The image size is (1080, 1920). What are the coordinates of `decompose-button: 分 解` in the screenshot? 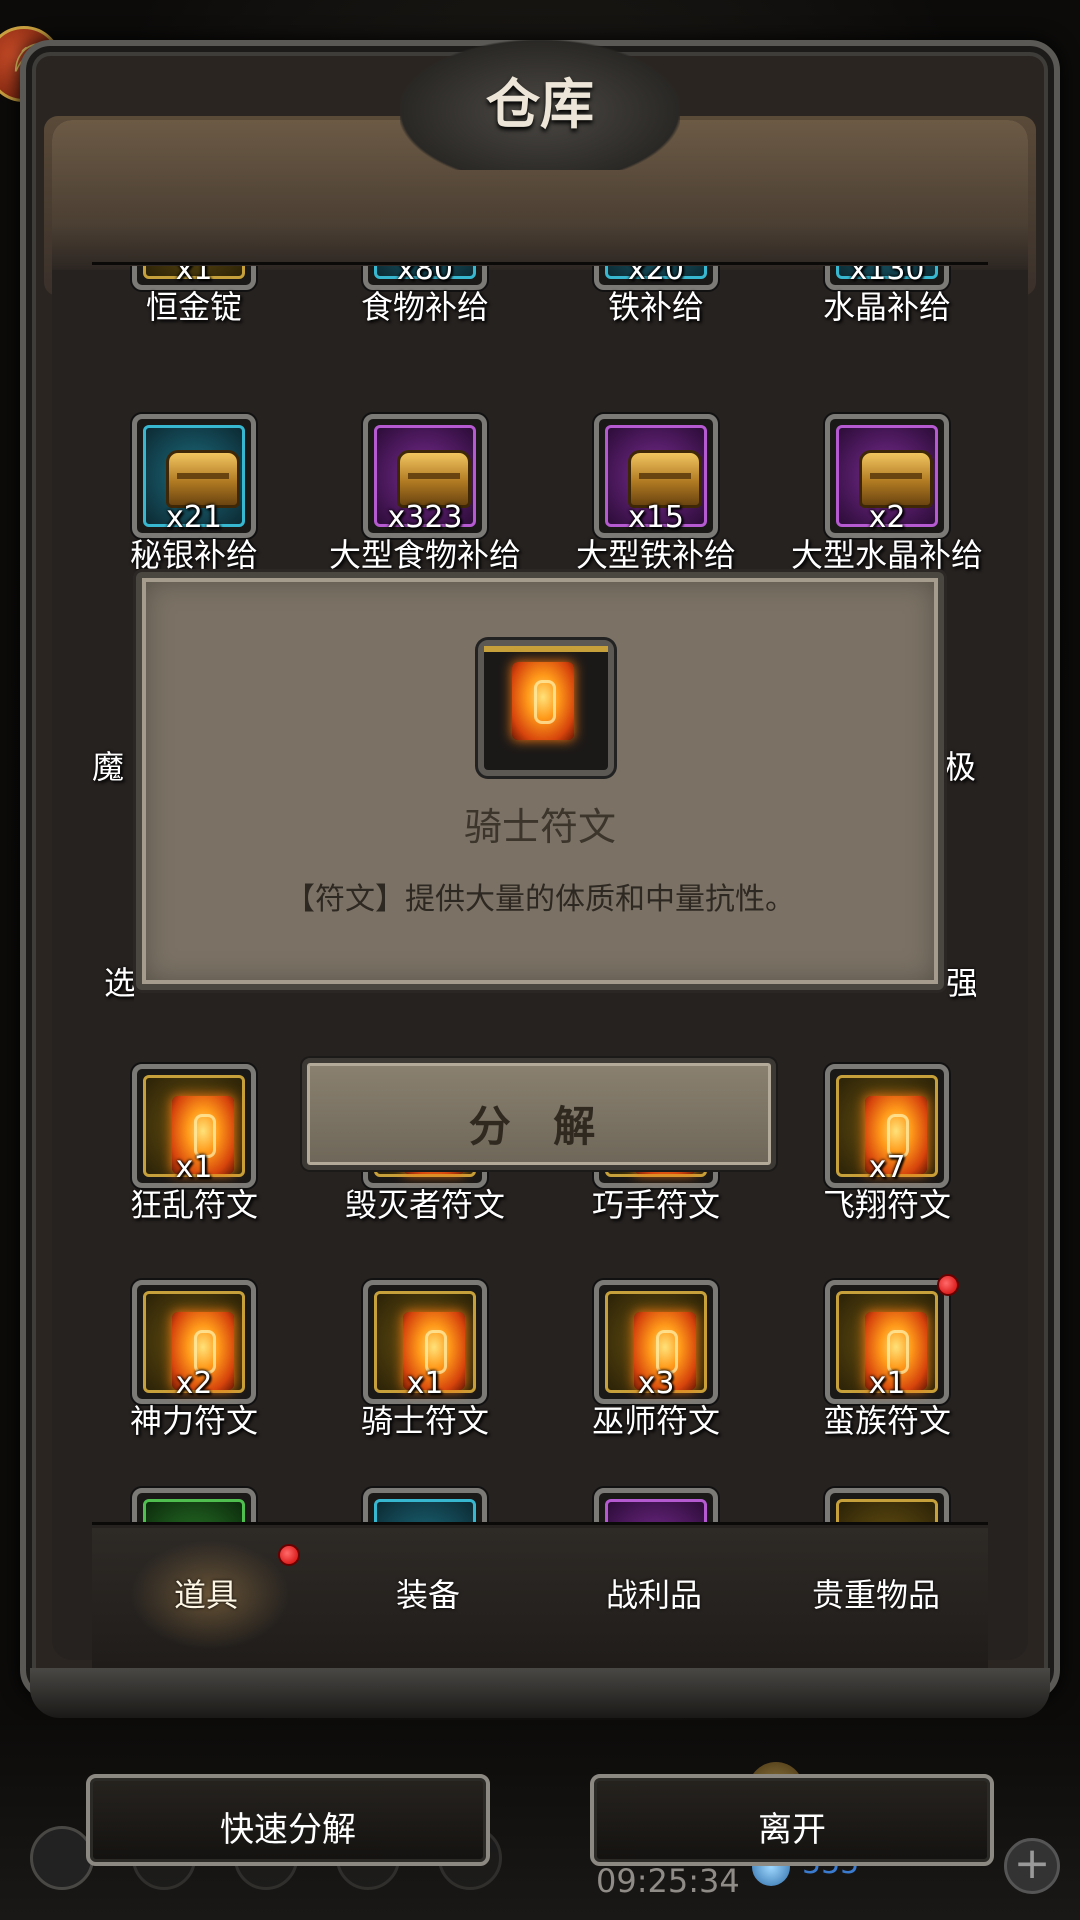 It's located at (539, 1114).